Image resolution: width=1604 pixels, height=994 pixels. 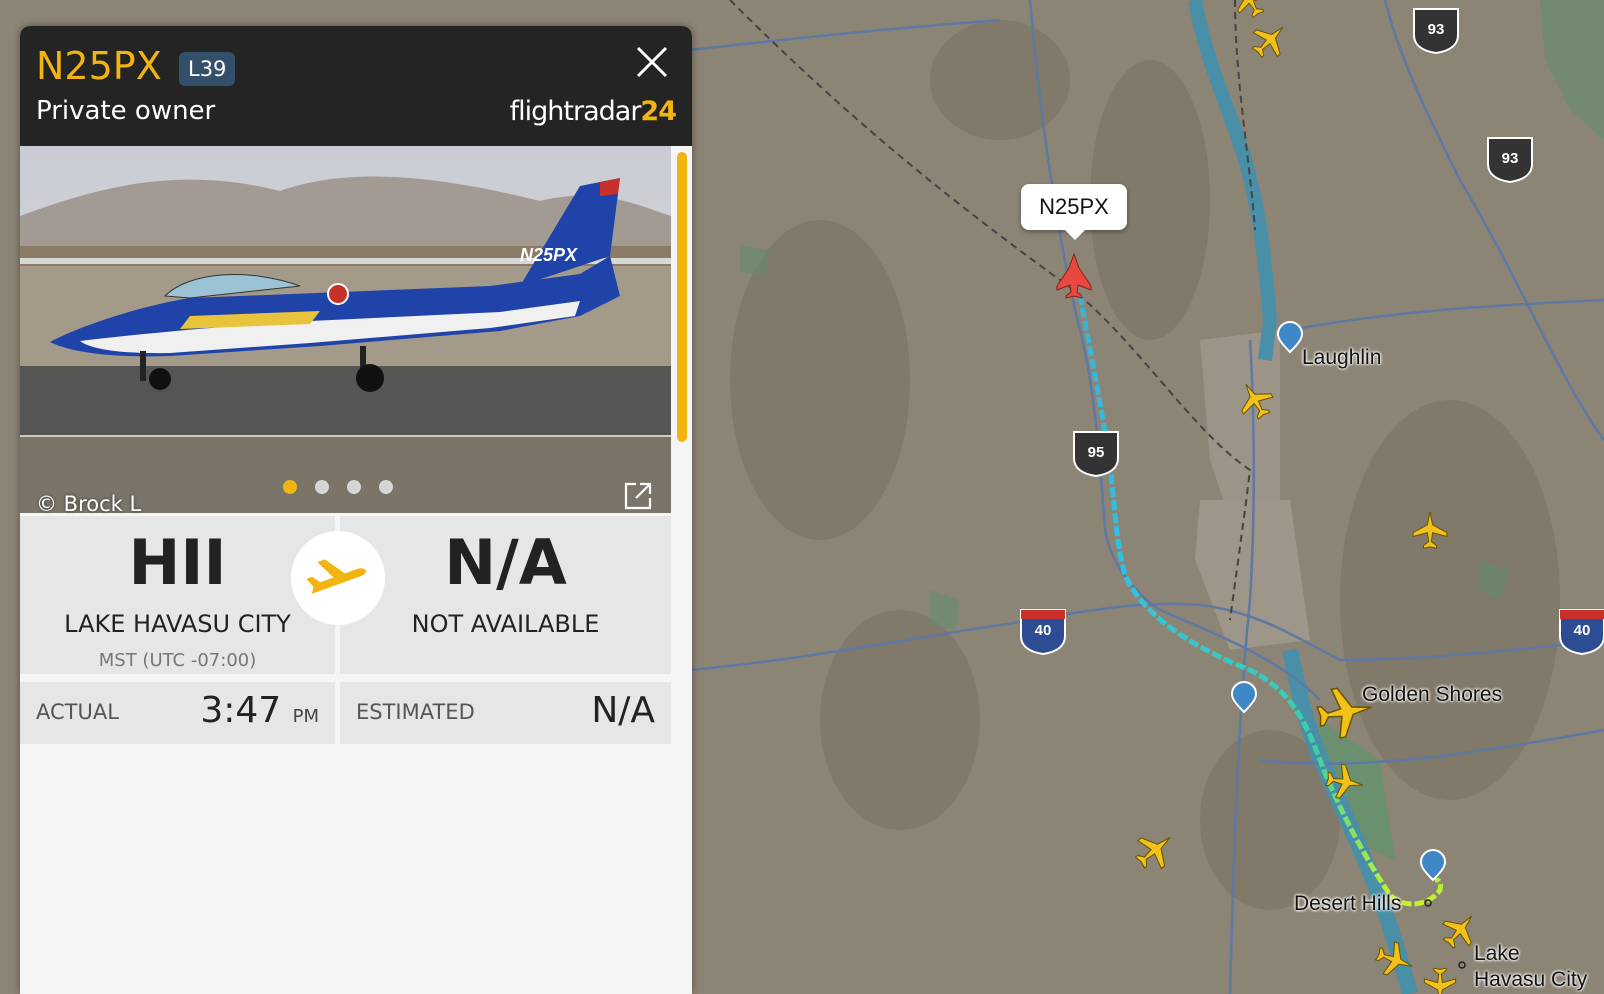 What do you see at coordinates (638, 496) in the screenshot?
I see `external-link-icon` at bounding box center [638, 496].